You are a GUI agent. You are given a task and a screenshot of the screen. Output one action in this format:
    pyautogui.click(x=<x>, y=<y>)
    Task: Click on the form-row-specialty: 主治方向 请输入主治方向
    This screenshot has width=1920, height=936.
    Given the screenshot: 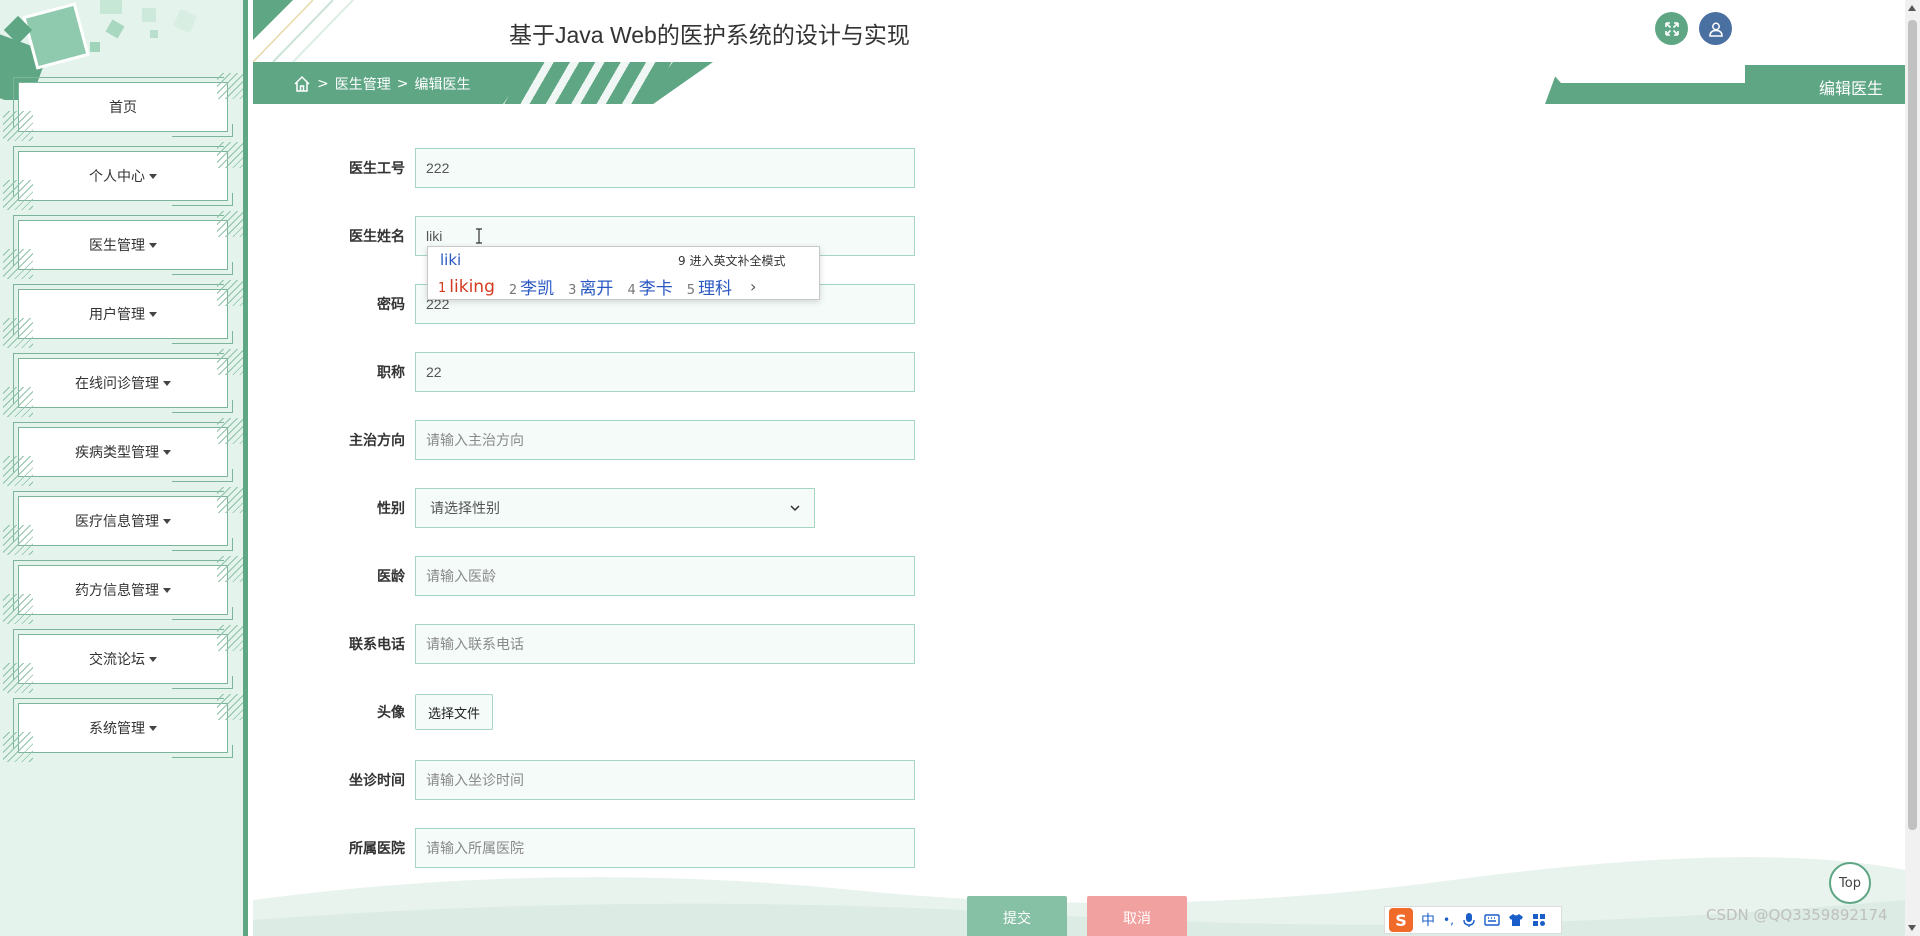 What is the action you would take?
    pyautogui.click(x=622, y=440)
    